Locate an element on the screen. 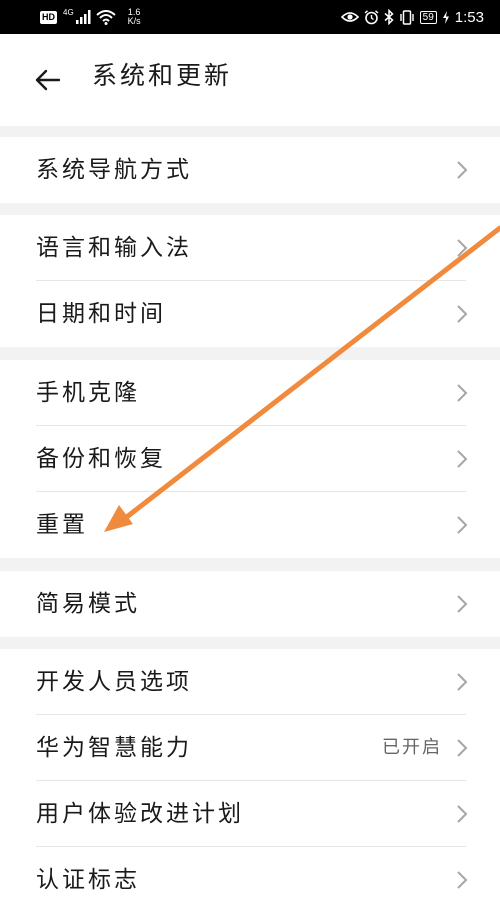 The width and height of the screenshot is (500, 913). huawei-intelligence-item: 华为智慧能力 已开启 is located at coordinates (250, 748).